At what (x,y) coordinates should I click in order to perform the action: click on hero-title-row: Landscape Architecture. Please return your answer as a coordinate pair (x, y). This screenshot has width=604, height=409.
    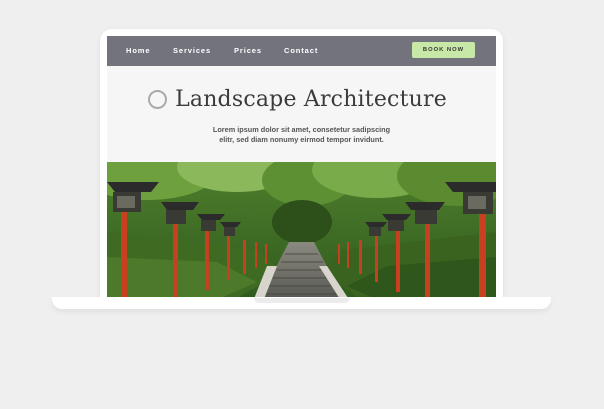
    Looking at the image, I should click on (301, 99).